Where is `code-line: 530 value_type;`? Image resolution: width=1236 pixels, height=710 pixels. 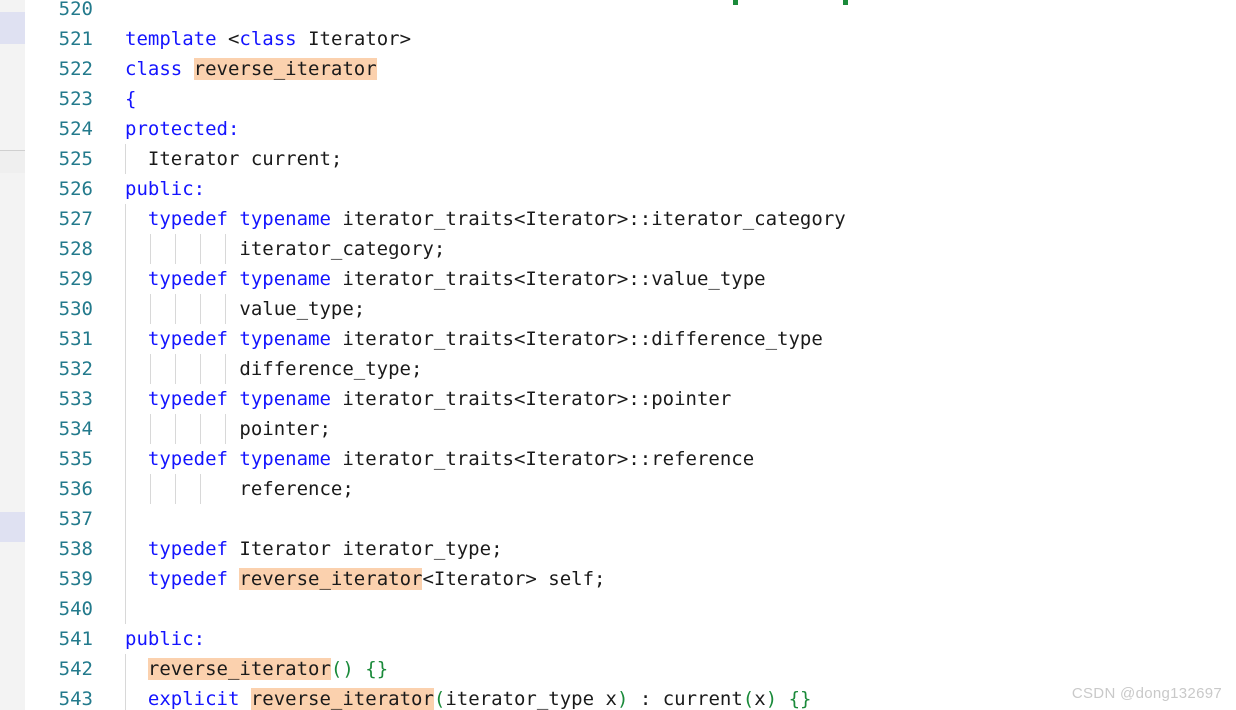 code-line: 530 value_type; is located at coordinates (630, 309).